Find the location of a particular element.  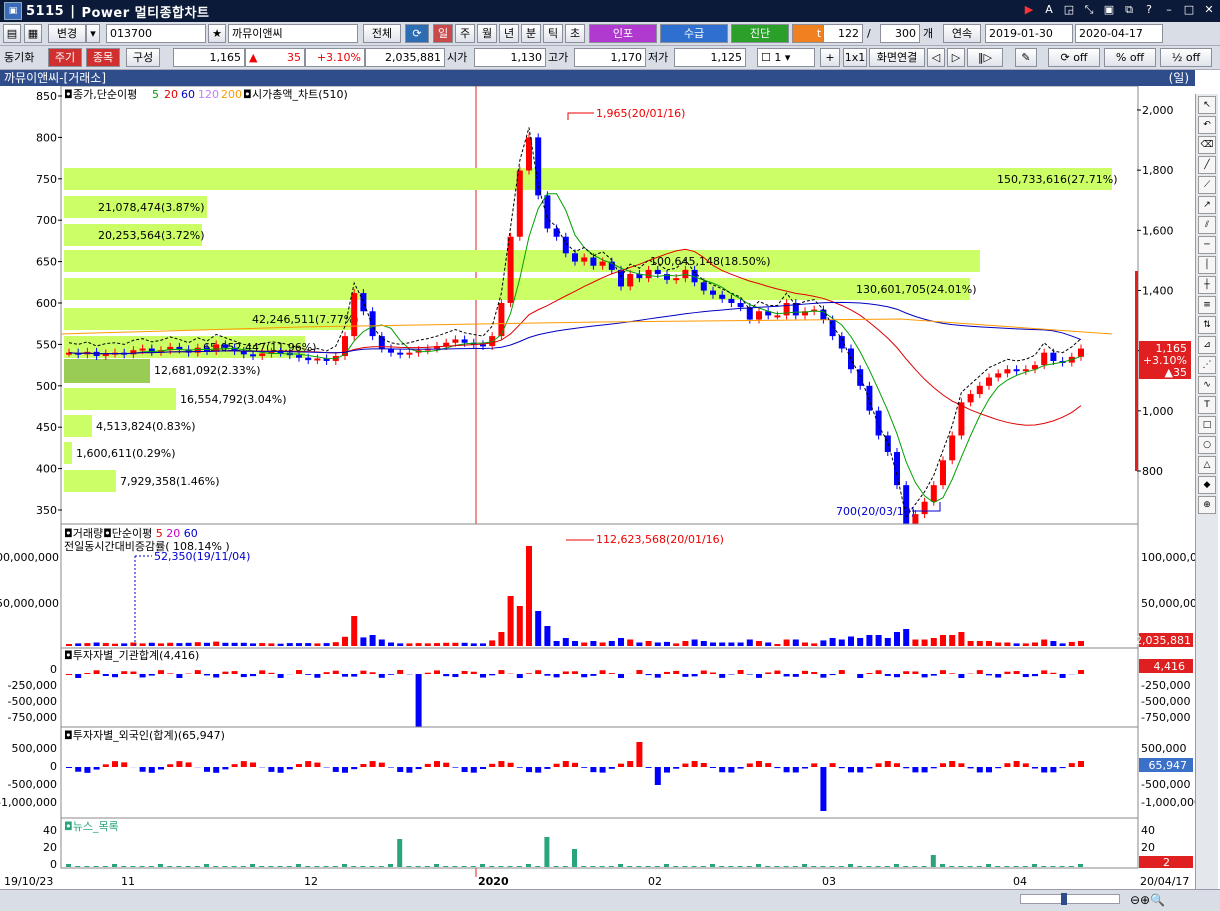

cycle-icon: ∿ is located at coordinates (1207, 385).